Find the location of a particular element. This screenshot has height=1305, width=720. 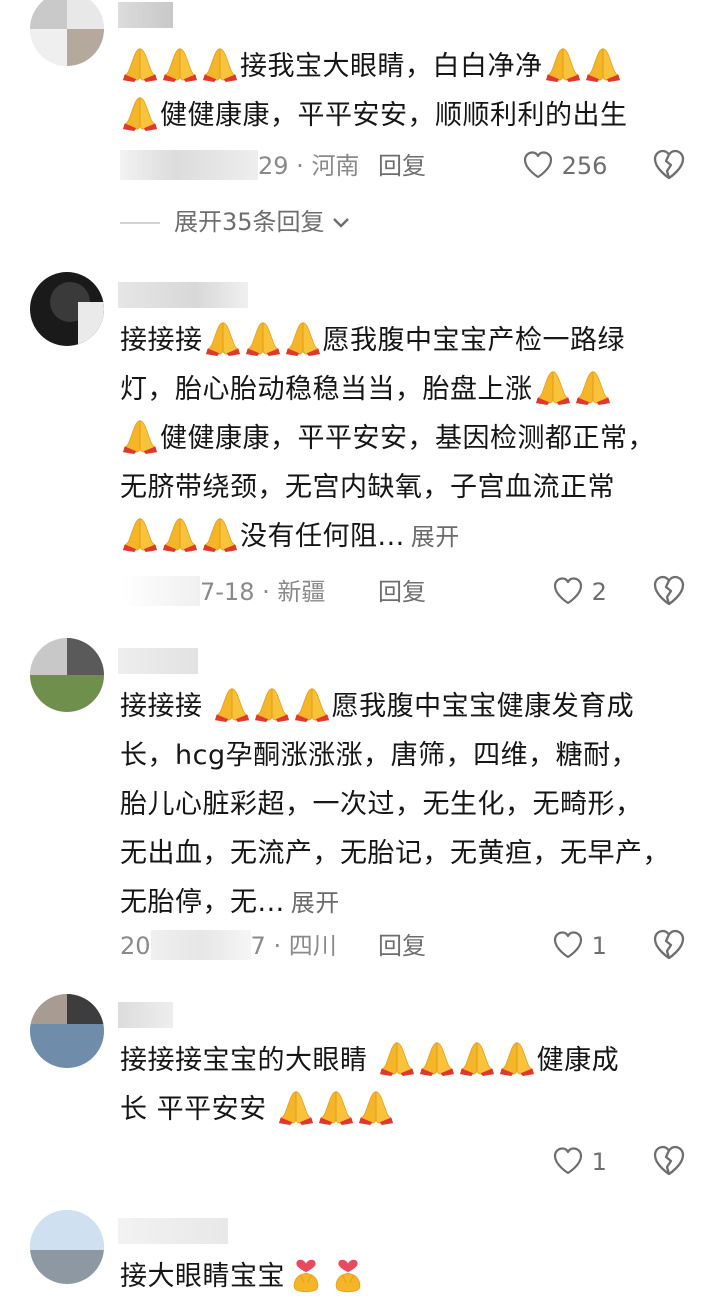

comment-text-part: 无脐带绕颈，无宫内缺氧，子宫血流正常 is located at coordinates (367, 487).